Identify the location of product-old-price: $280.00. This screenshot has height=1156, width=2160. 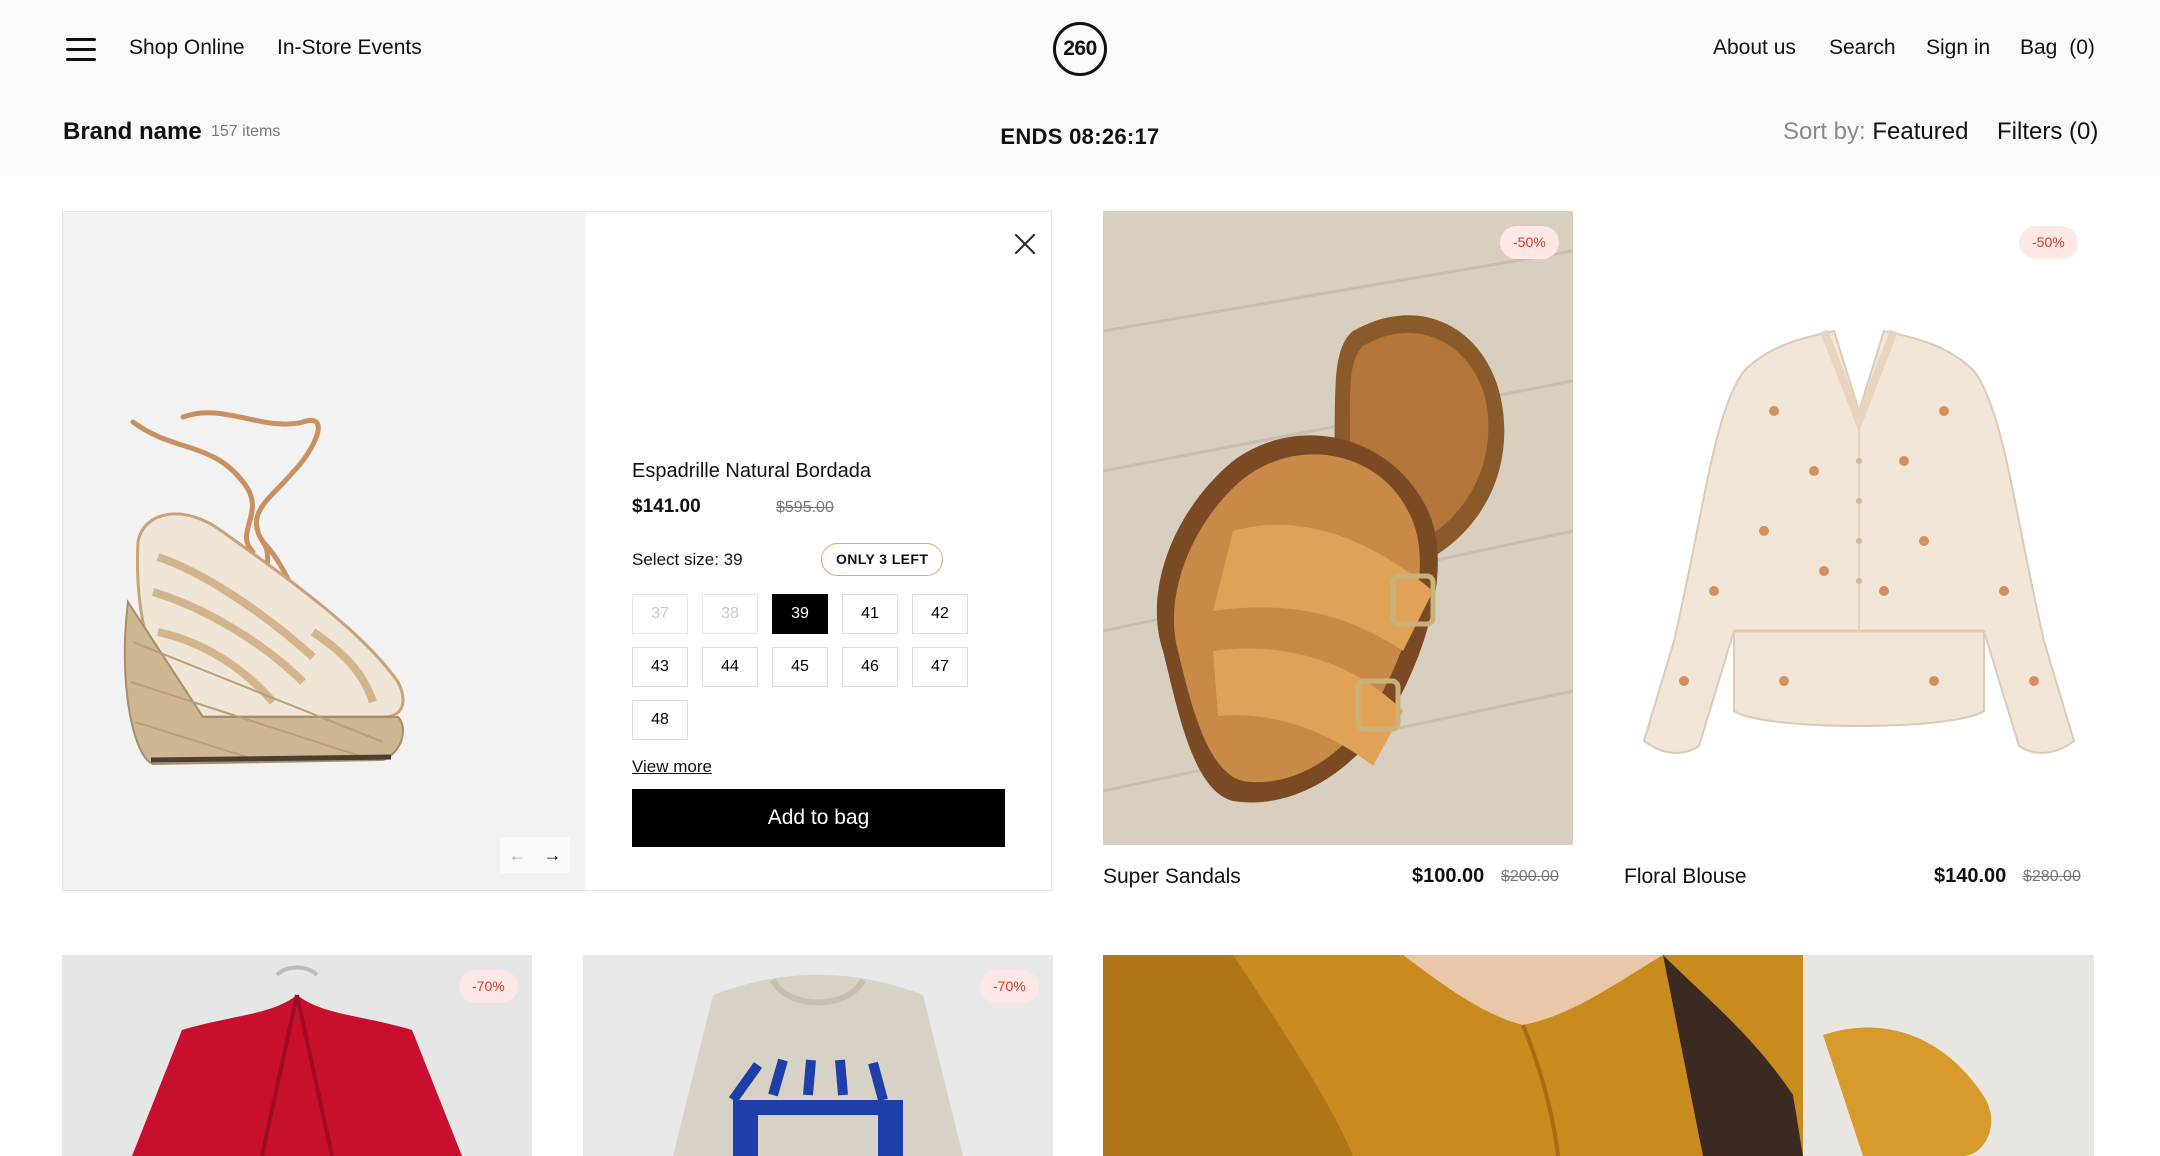
(2052, 876).